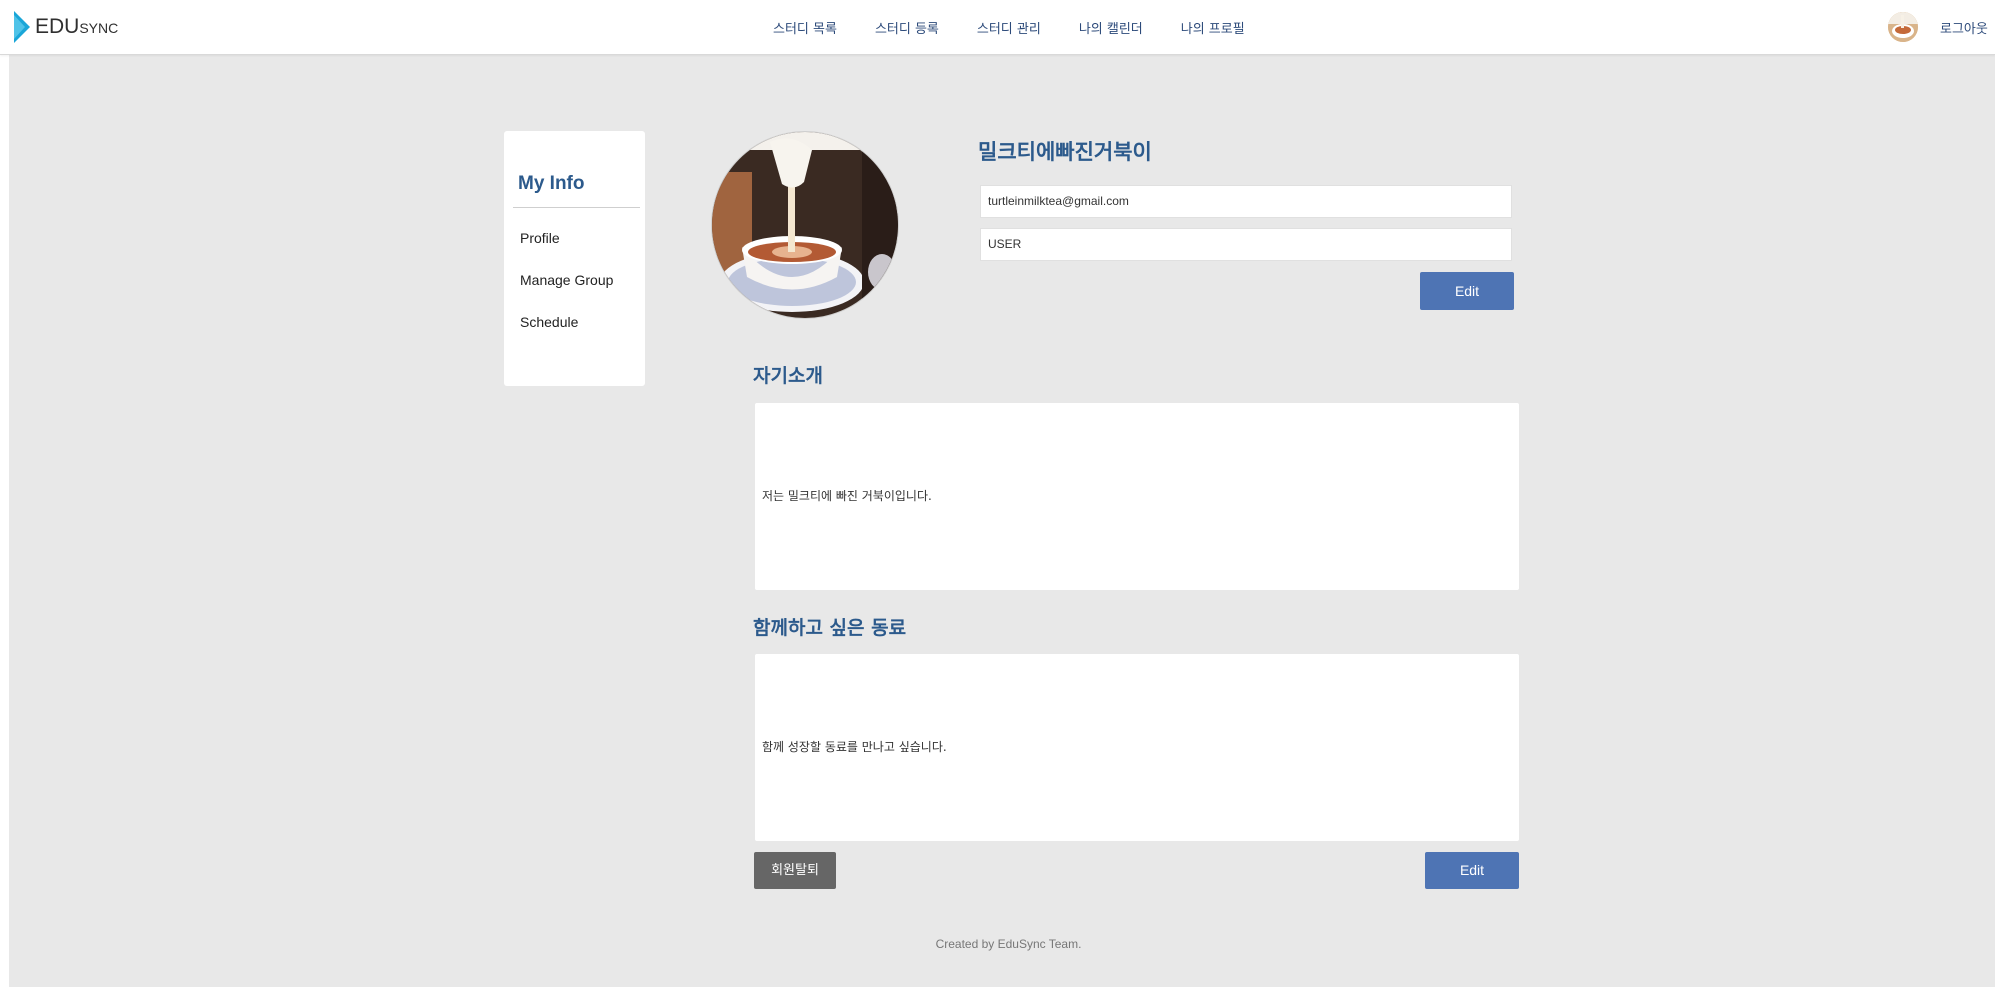 The width and height of the screenshot is (1995, 987). I want to click on edusync-play-logo-icon, so click(22, 27).